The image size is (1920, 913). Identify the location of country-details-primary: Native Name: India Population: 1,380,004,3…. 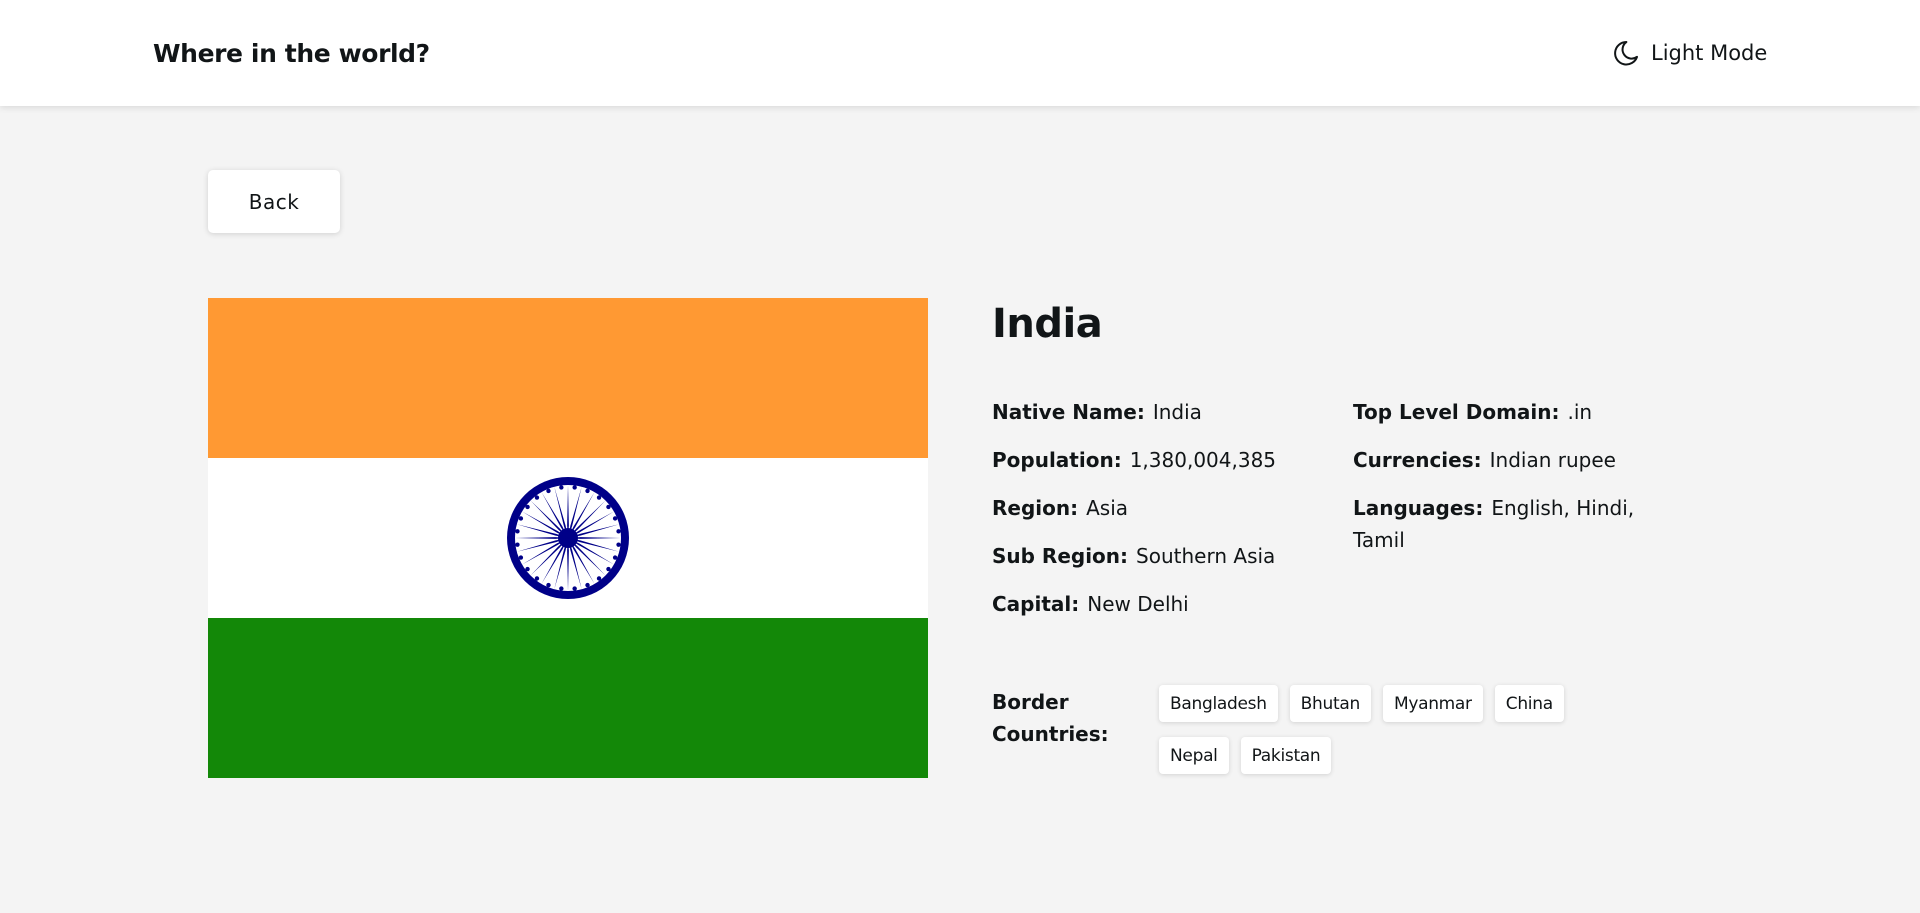
(1162, 516).